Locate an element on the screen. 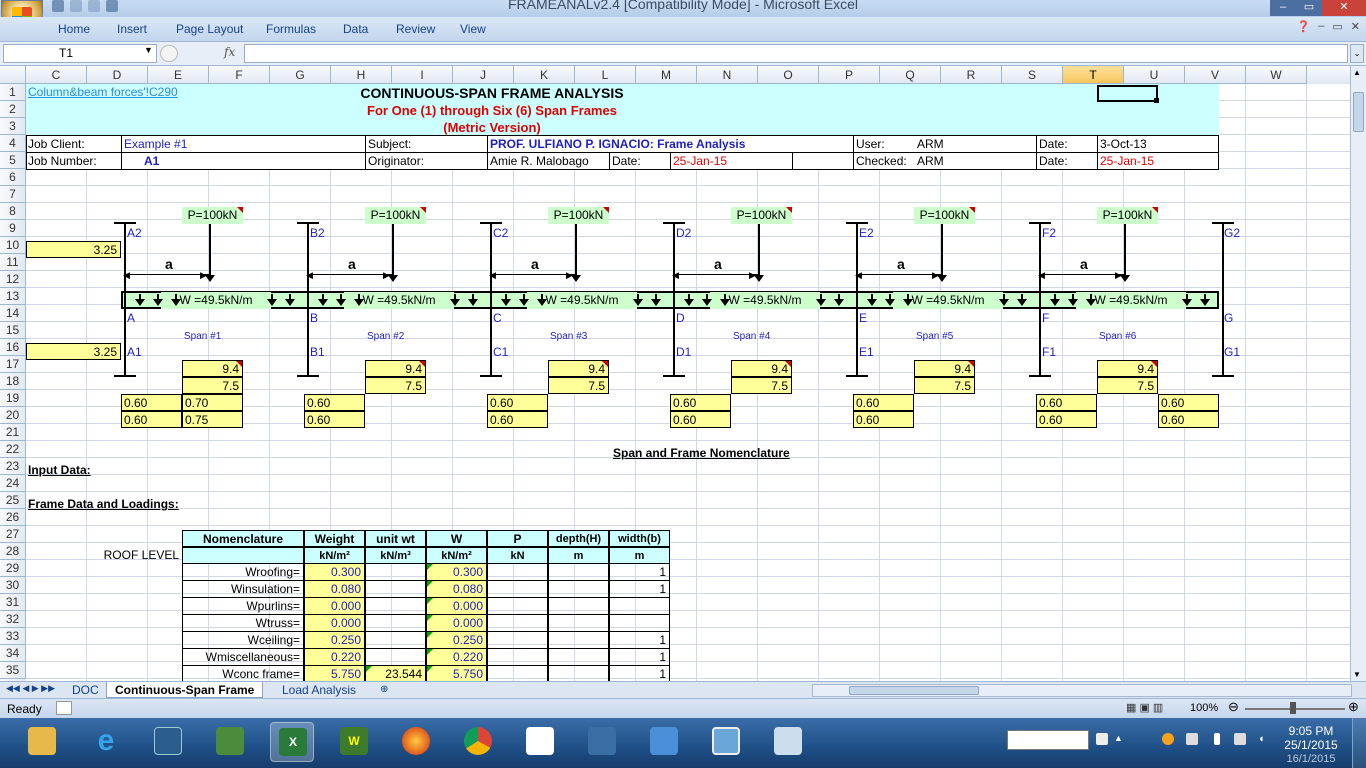 This screenshot has width=1366, height=768. row-header-14: 14 is located at coordinates (13, 313).